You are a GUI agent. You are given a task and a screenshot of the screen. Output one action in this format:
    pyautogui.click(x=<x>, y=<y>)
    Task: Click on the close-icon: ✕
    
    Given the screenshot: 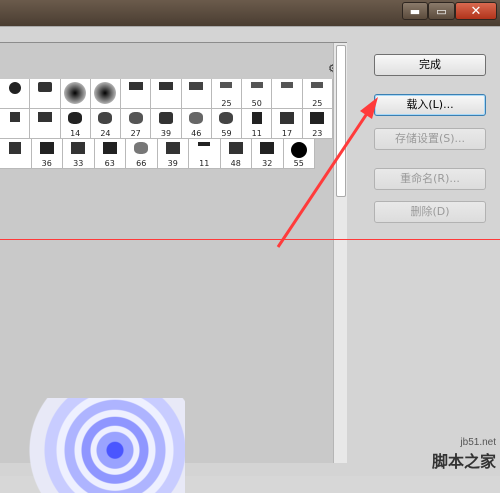 What is the action you would take?
    pyautogui.click(x=476, y=11)
    